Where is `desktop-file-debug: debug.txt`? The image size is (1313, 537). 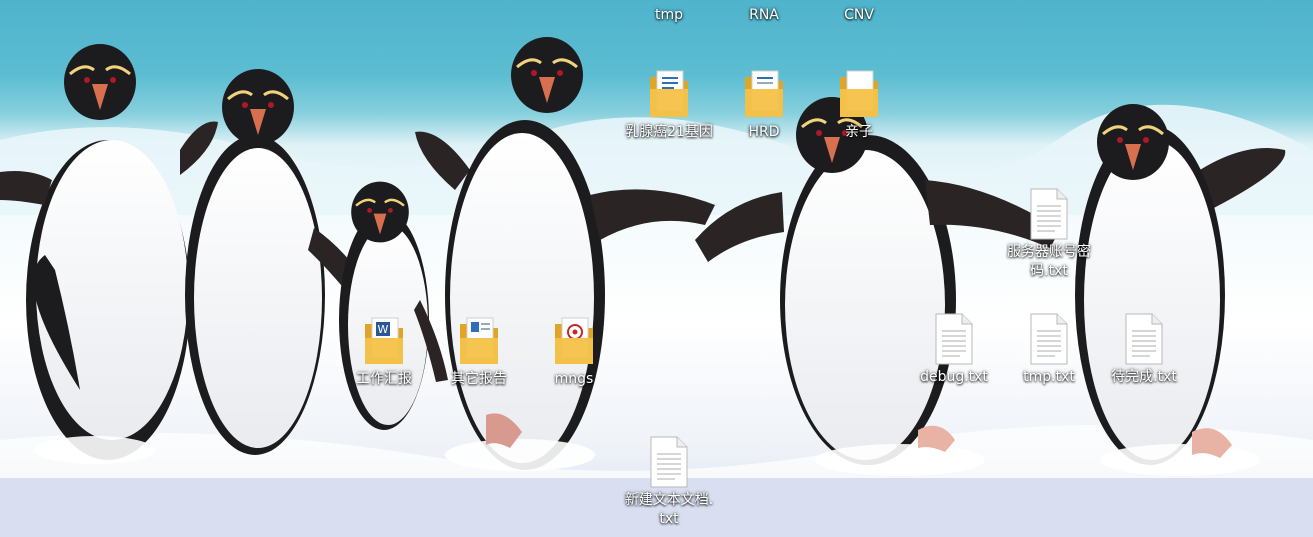
desktop-file-debug: debug.txt is located at coordinates (954, 350).